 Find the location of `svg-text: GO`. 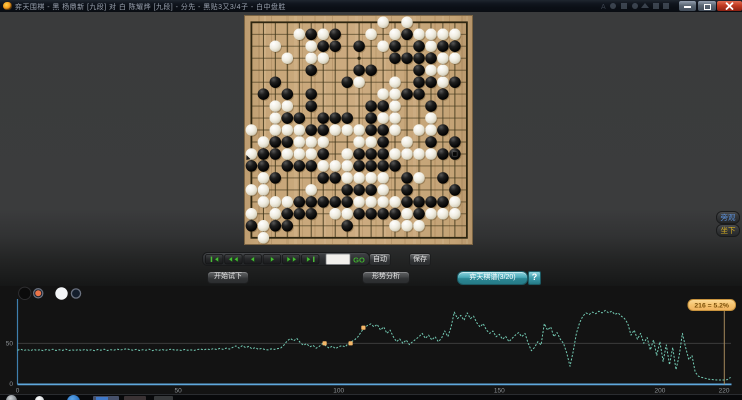

svg-text: GO is located at coordinates (359, 260).